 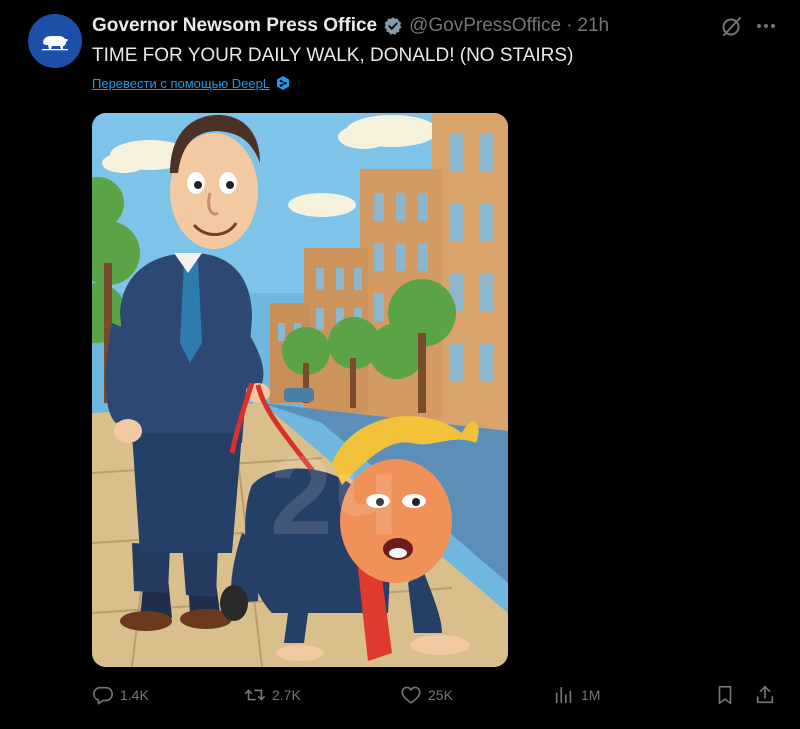 What do you see at coordinates (134, 695) in the screenshot?
I see `reply-count: 1.4K` at bounding box center [134, 695].